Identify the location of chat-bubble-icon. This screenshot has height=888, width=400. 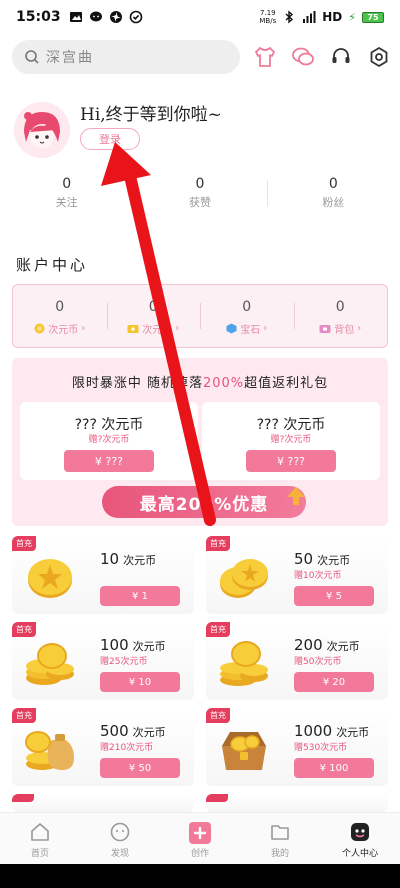
(95, 16).